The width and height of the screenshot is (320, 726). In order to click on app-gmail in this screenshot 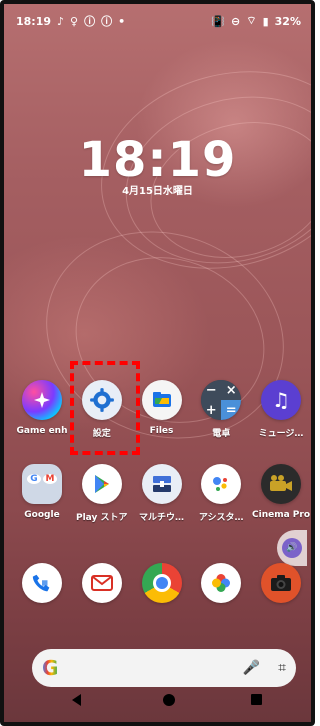, I will do `click(102, 583)`.